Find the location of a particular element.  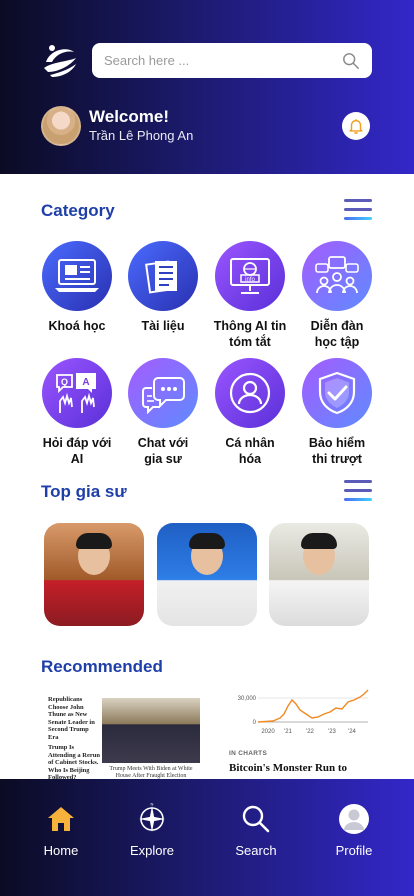

category-label: Thông AI tin is located at coordinates (250, 326).